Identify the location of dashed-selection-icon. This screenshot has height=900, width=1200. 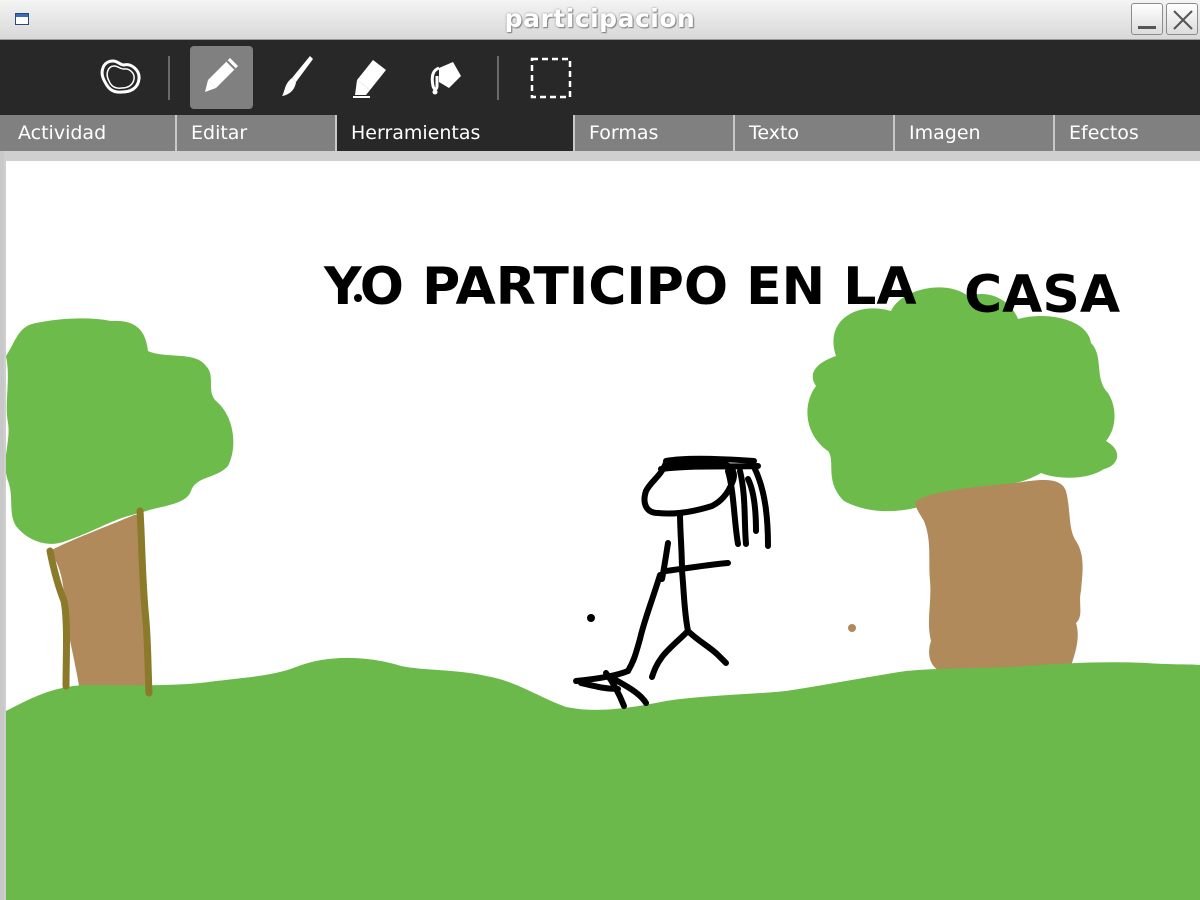
(551, 78).